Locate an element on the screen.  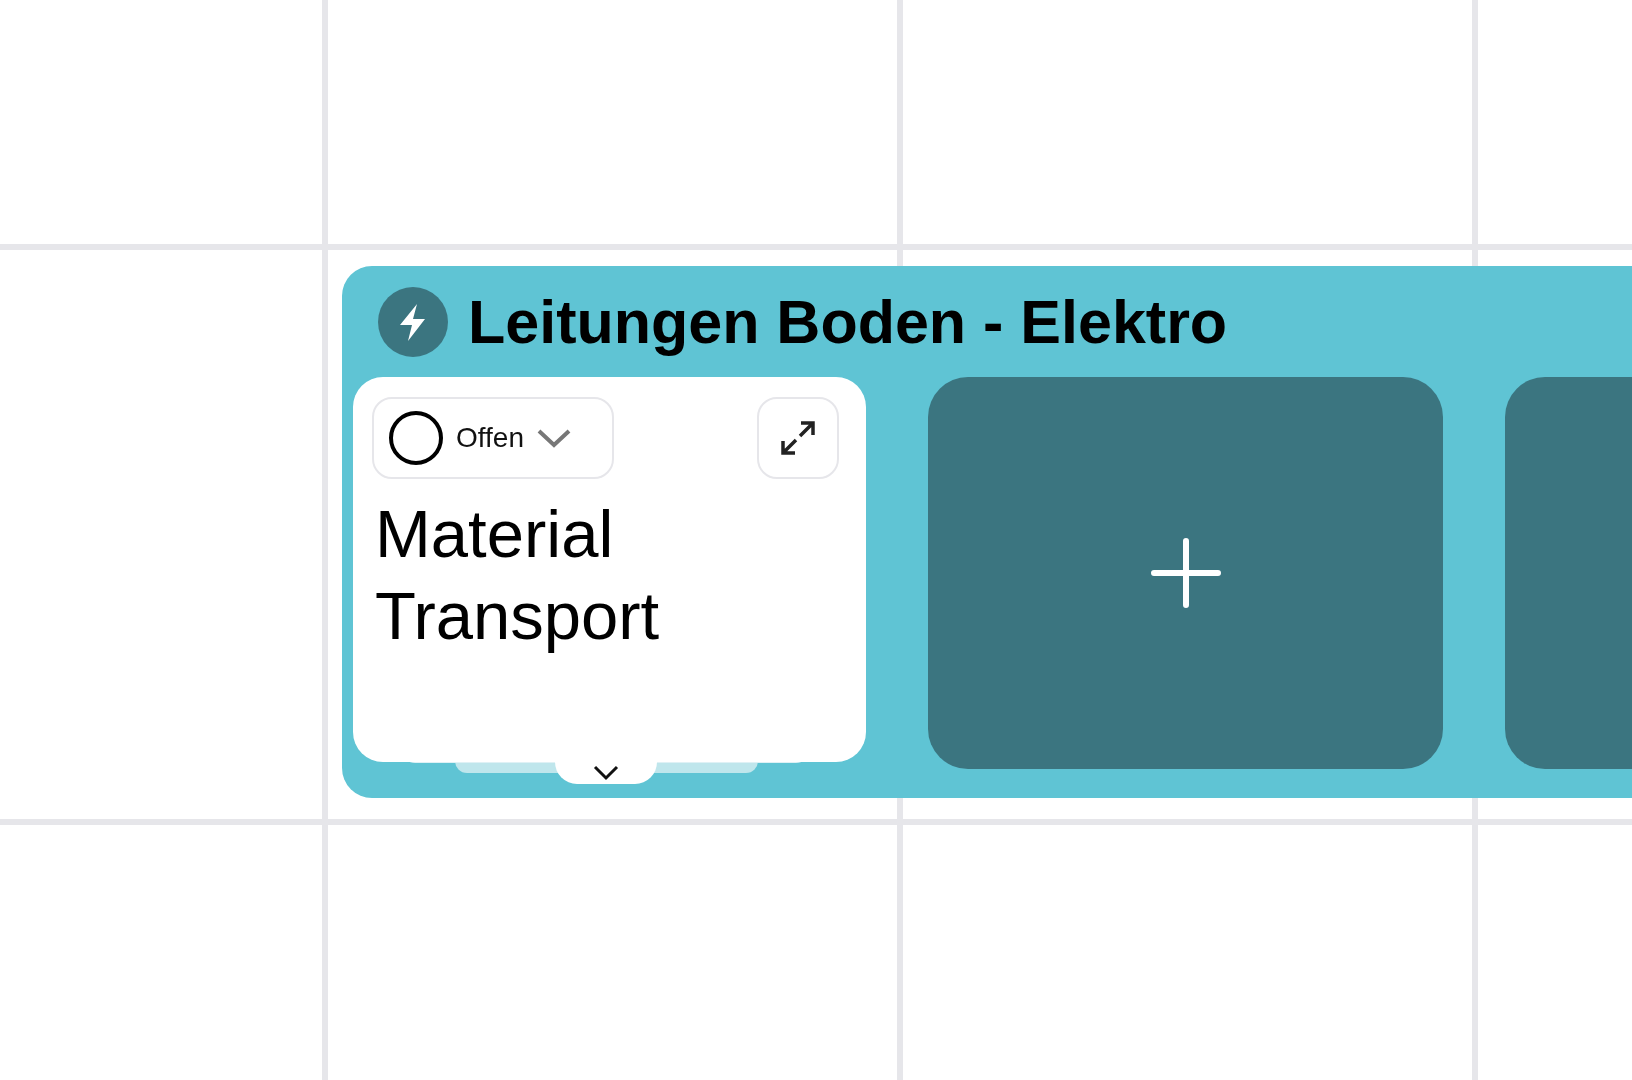
expand-icon is located at coordinates (798, 438).